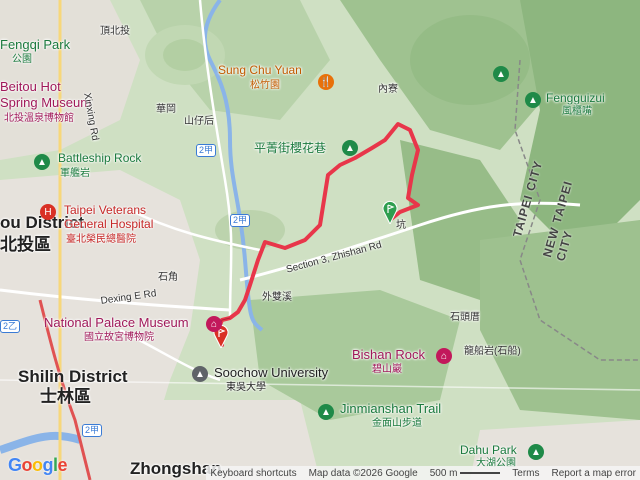 The height and width of the screenshot is (480, 640). What do you see at coordinates (115, 31) in the screenshot?
I see `dingbeitou-label: 頂北投` at bounding box center [115, 31].